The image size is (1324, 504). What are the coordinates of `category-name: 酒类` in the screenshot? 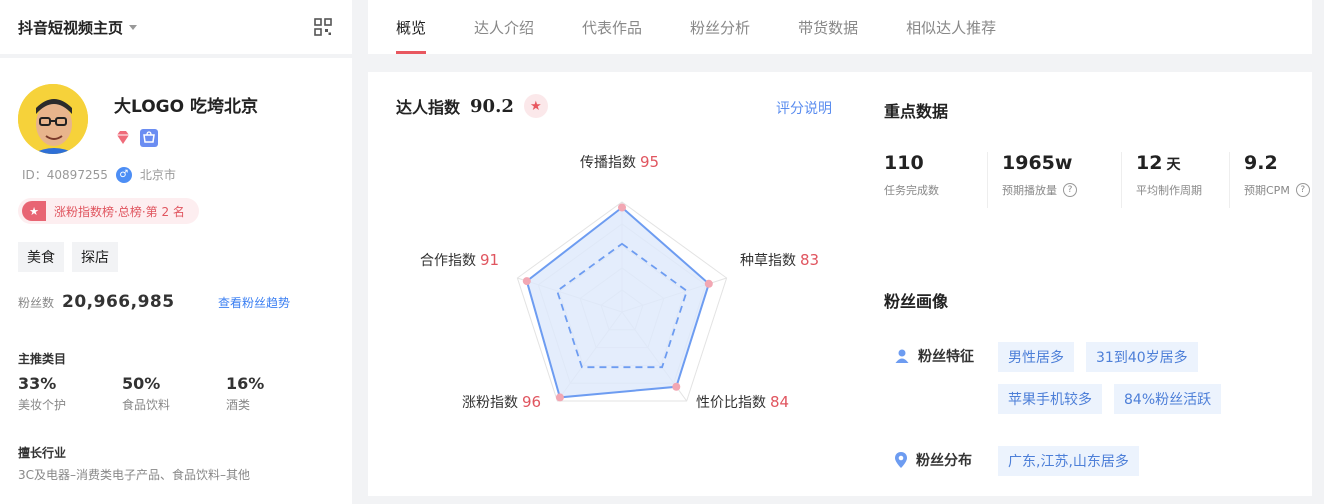 It's located at (238, 405).